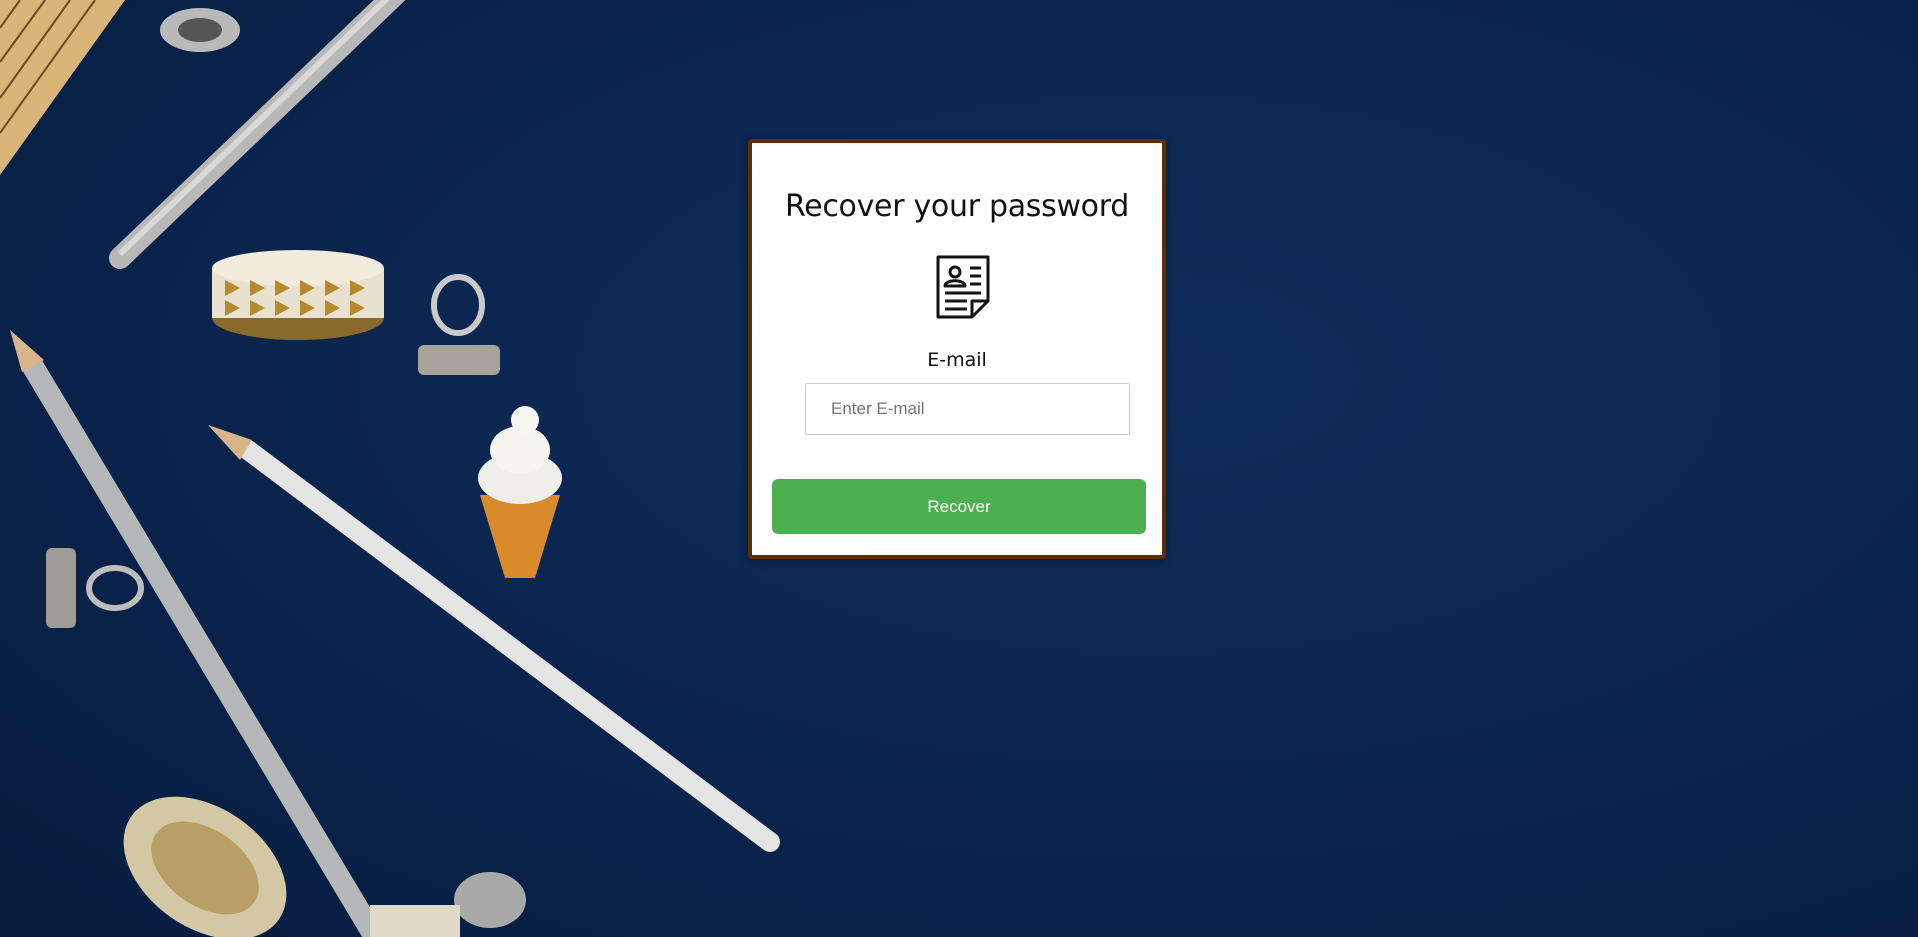 The width and height of the screenshot is (1918, 937). I want to click on email-label: E-mail, so click(957, 360).